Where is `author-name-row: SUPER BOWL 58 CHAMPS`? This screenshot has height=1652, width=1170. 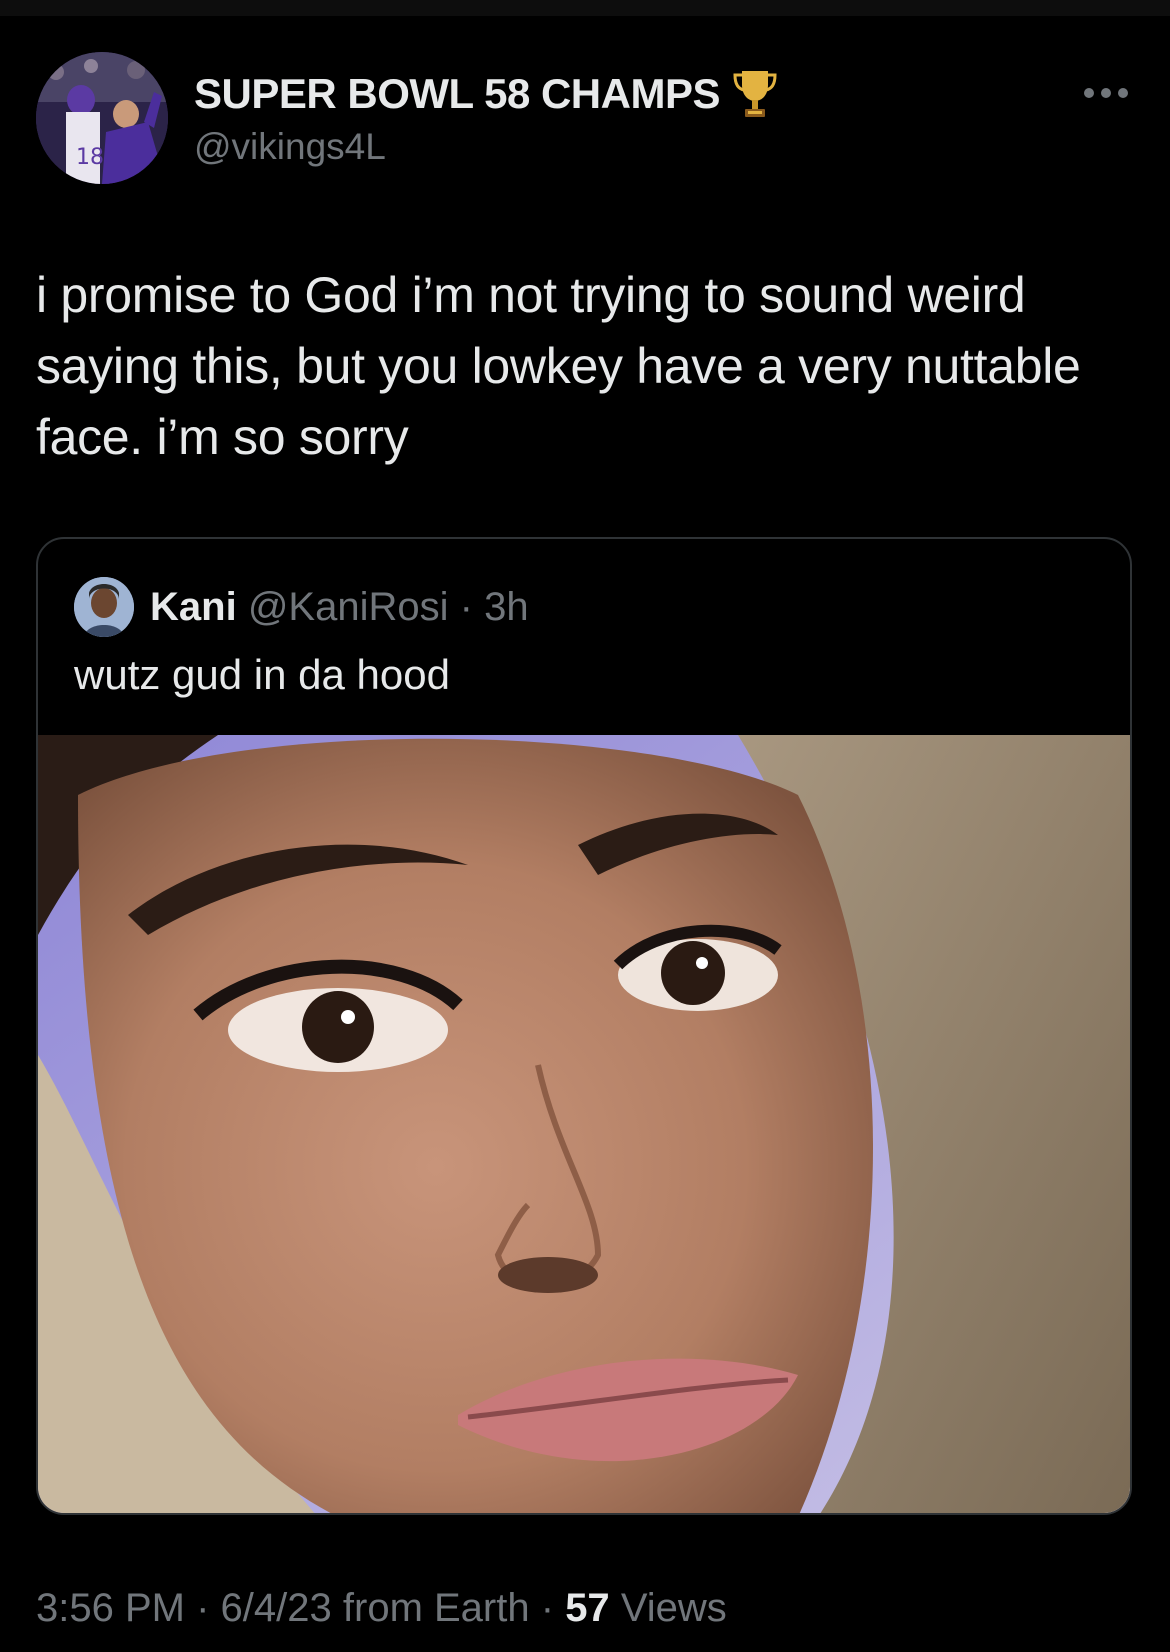 author-name-row: SUPER BOWL 58 CHAMPS is located at coordinates (486, 94).